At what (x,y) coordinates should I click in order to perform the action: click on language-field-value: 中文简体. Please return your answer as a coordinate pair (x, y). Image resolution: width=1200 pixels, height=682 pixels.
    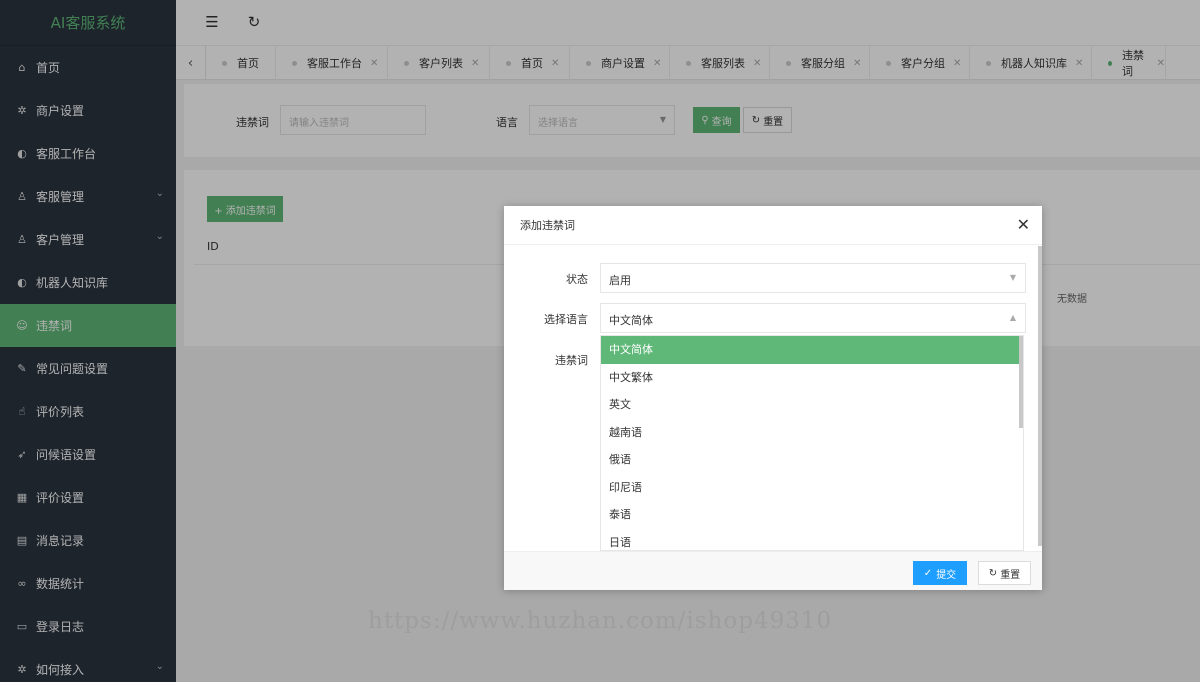
    Looking at the image, I should click on (631, 320).